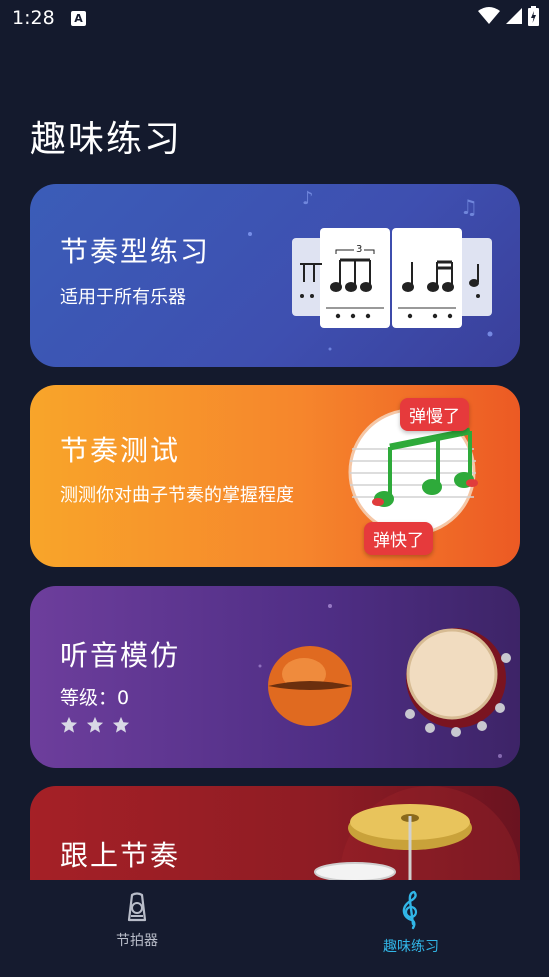  I want to click on level-label: 等级：, so click(89, 698).